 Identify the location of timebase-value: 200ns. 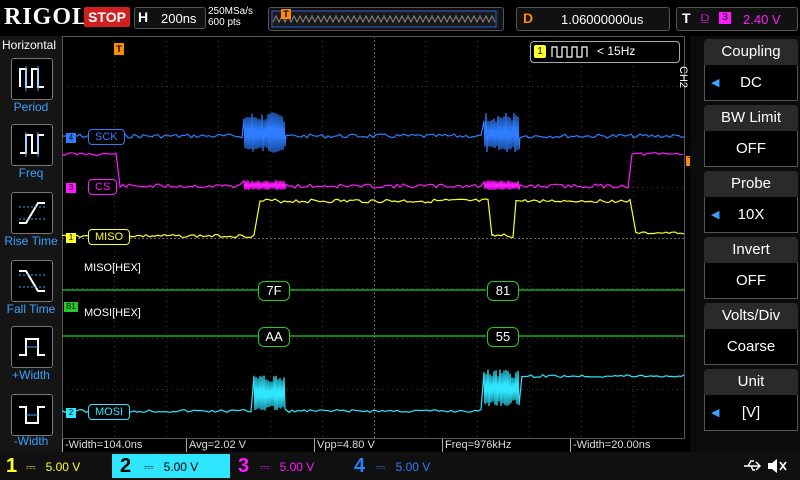
(179, 18).